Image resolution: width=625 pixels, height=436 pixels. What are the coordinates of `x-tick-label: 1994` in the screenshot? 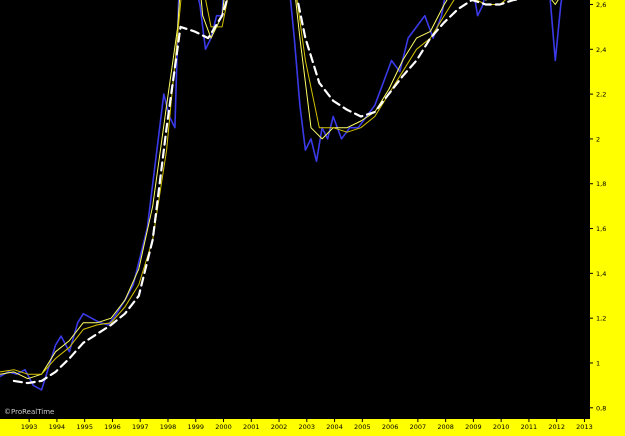 It's located at (57, 427).